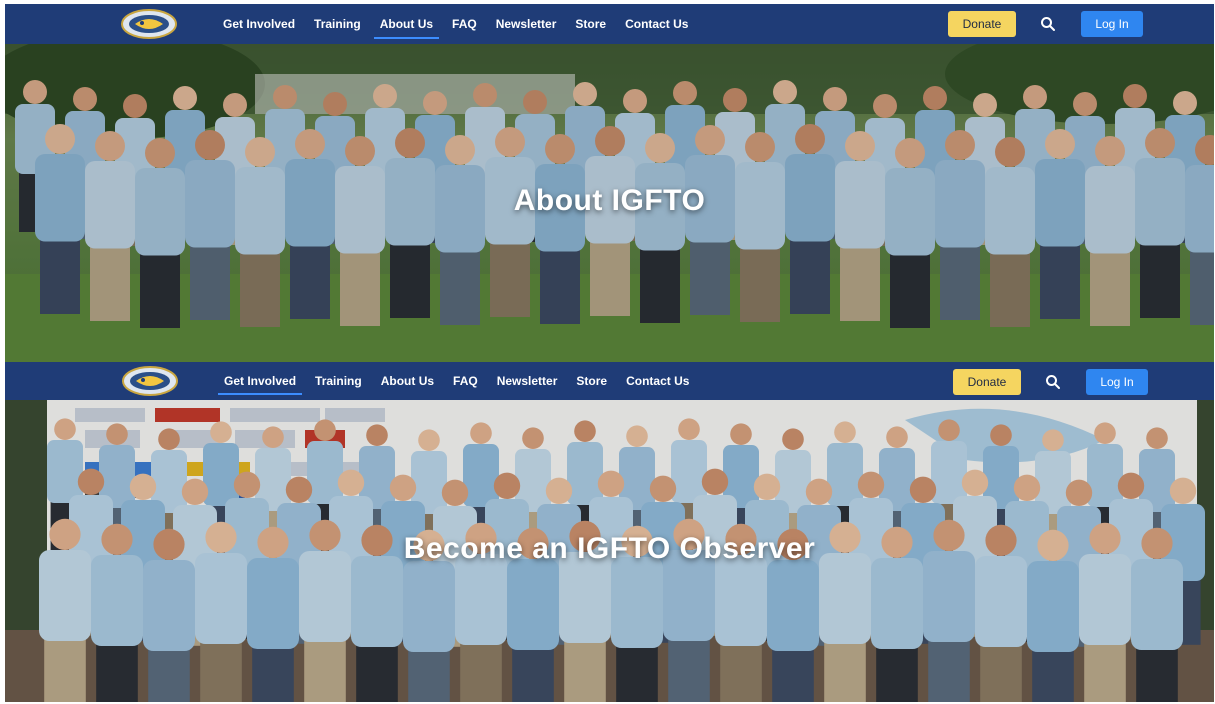 Image resolution: width=1215 pixels, height=704 pixels. What do you see at coordinates (609, 548) in the screenshot?
I see `hero-title: Become an IGFTO Observer` at bounding box center [609, 548].